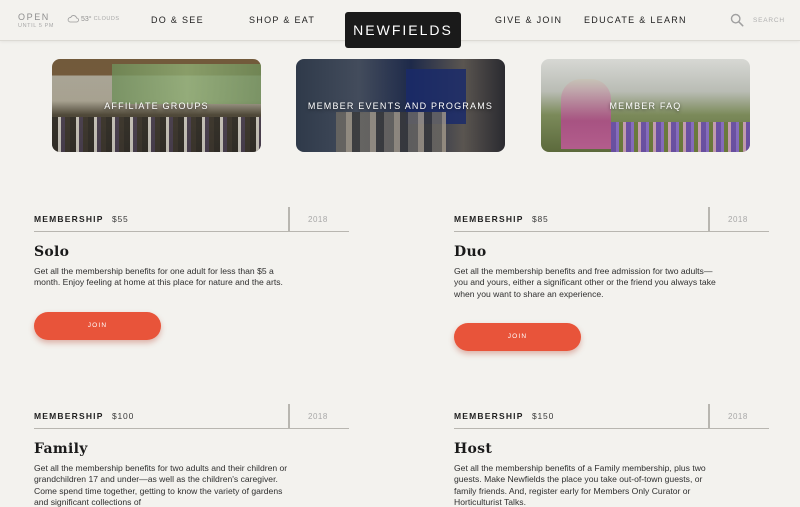 This screenshot has height=507, width=800. What do you see at coordinates (34, 17) in the screenshot?
I see `open-label: OPEN` at bounding box center [34, 17].